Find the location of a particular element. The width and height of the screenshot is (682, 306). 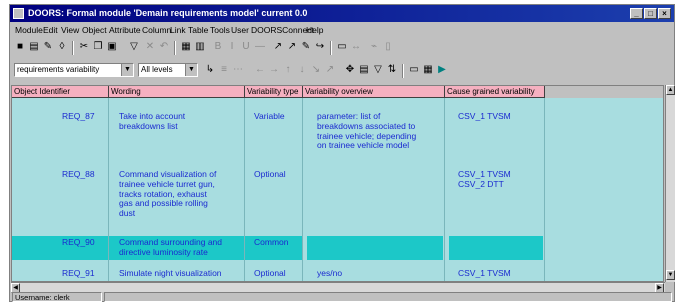

move-up-icon: ↑ is located at coordinates (288, 70).